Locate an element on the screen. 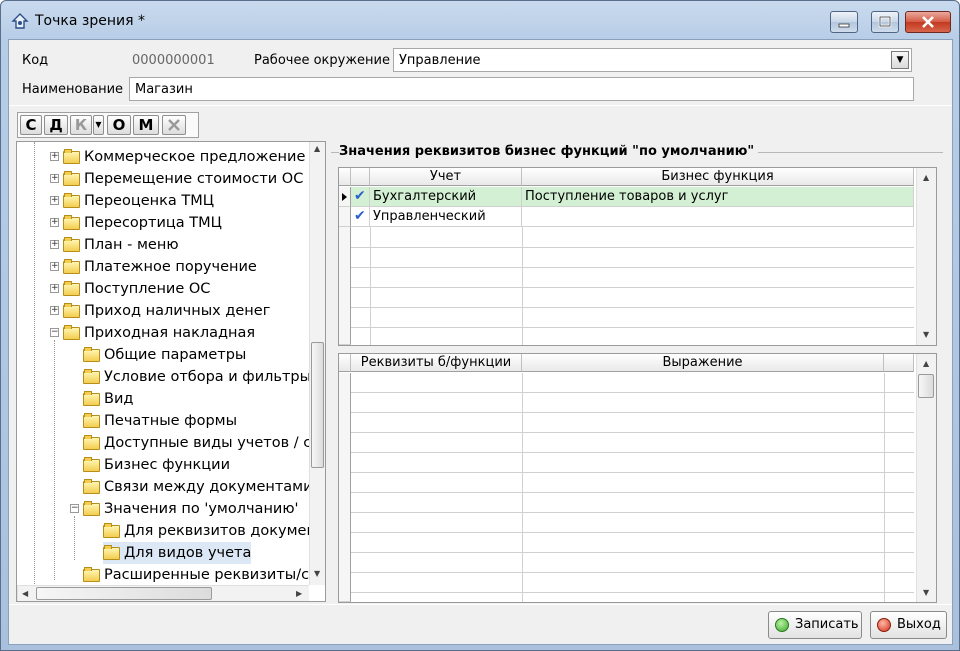 The image size is (960, 651). name-label: Наименование is located at coordinates (73, 89).